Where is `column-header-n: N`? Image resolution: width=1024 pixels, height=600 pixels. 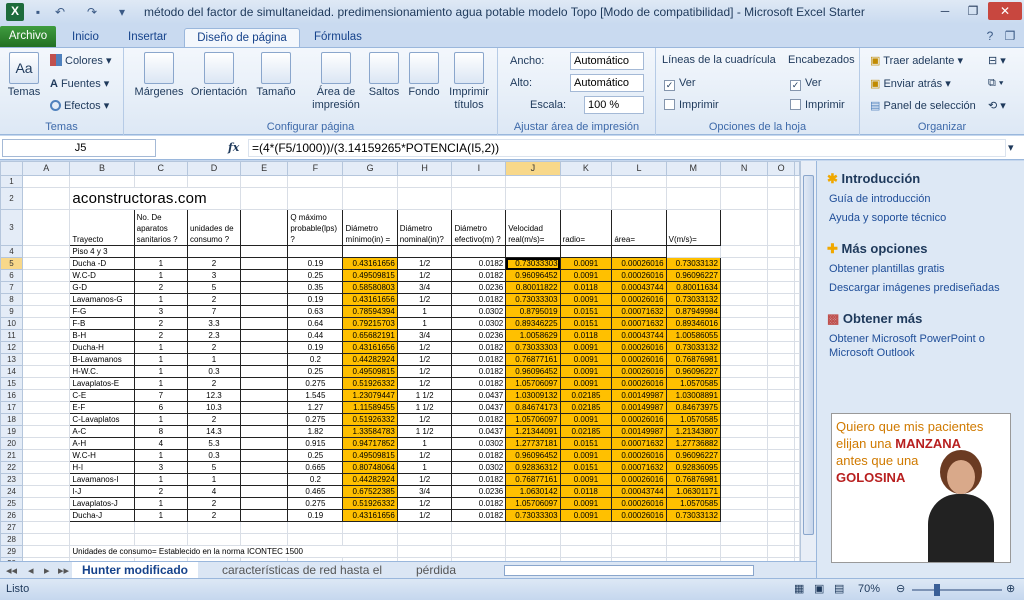
column-header-n: N is located at coordinates (744, 168).